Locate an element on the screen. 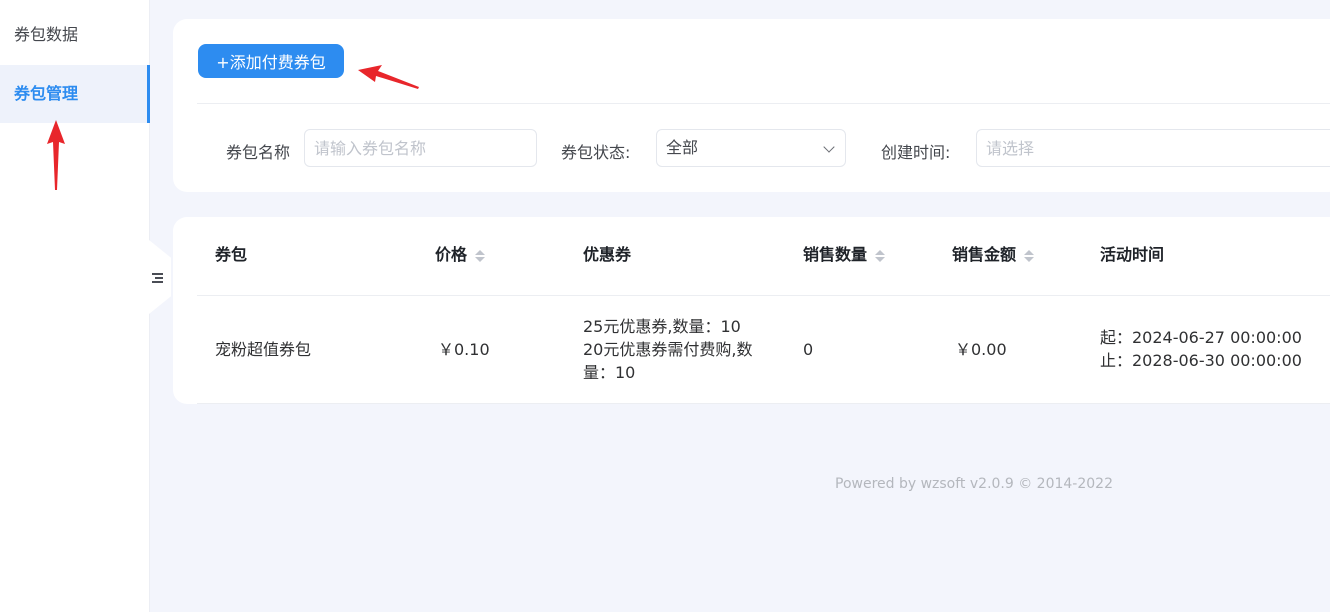  divider is located at coordinates (763, 103).